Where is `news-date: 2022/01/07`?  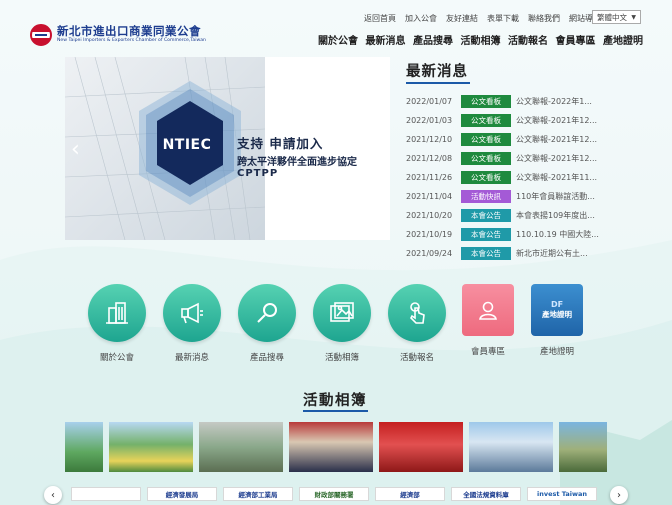
news-date: 2022/01/07 is located at coordinates (429, 101).